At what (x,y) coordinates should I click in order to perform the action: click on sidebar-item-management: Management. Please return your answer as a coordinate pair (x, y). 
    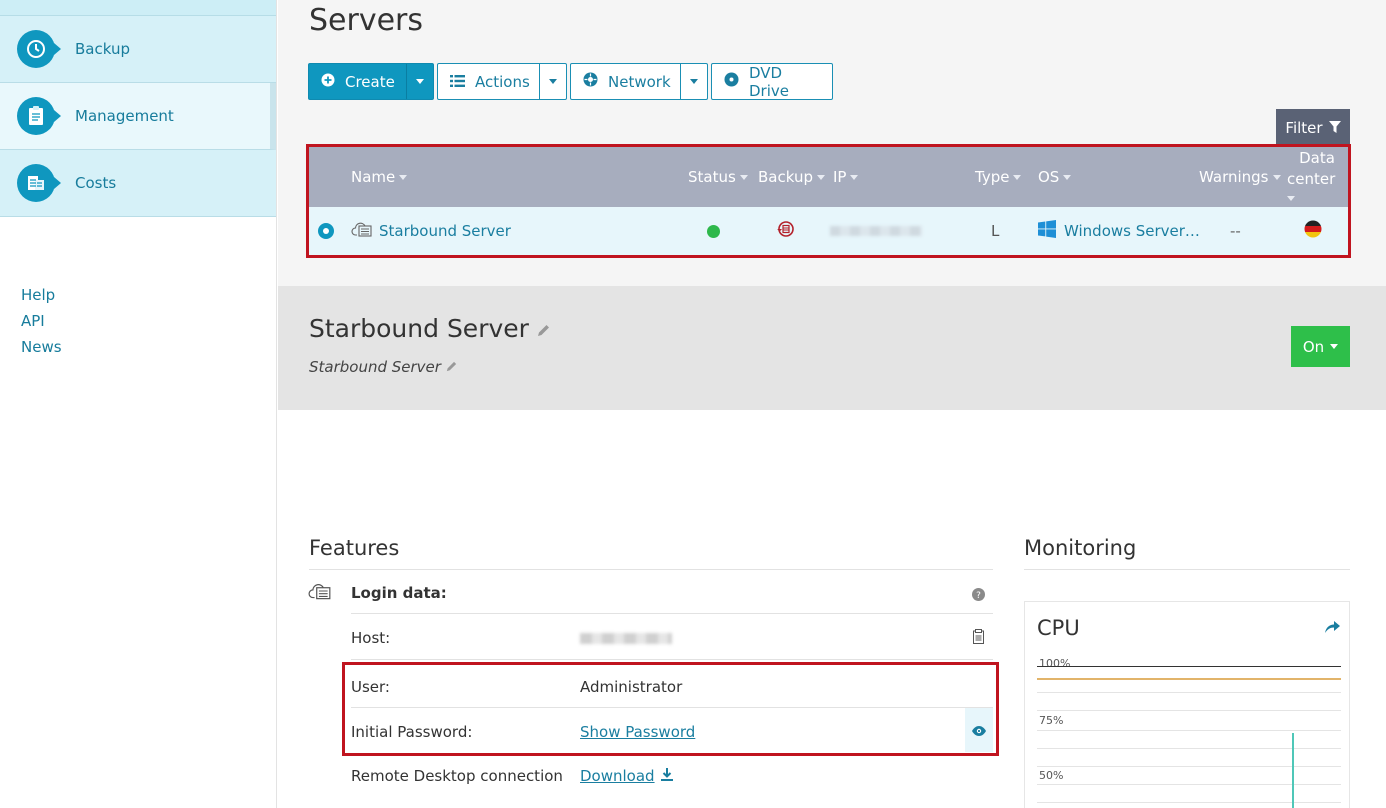
    Looking at the image, I should click on (138, 116).